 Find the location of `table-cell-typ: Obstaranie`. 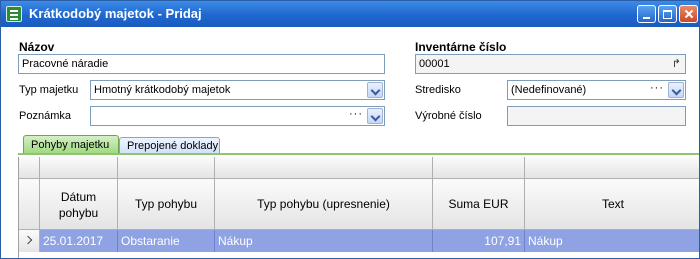

table-cell-typ: Obstaranie is located at coordinates (166, 241).